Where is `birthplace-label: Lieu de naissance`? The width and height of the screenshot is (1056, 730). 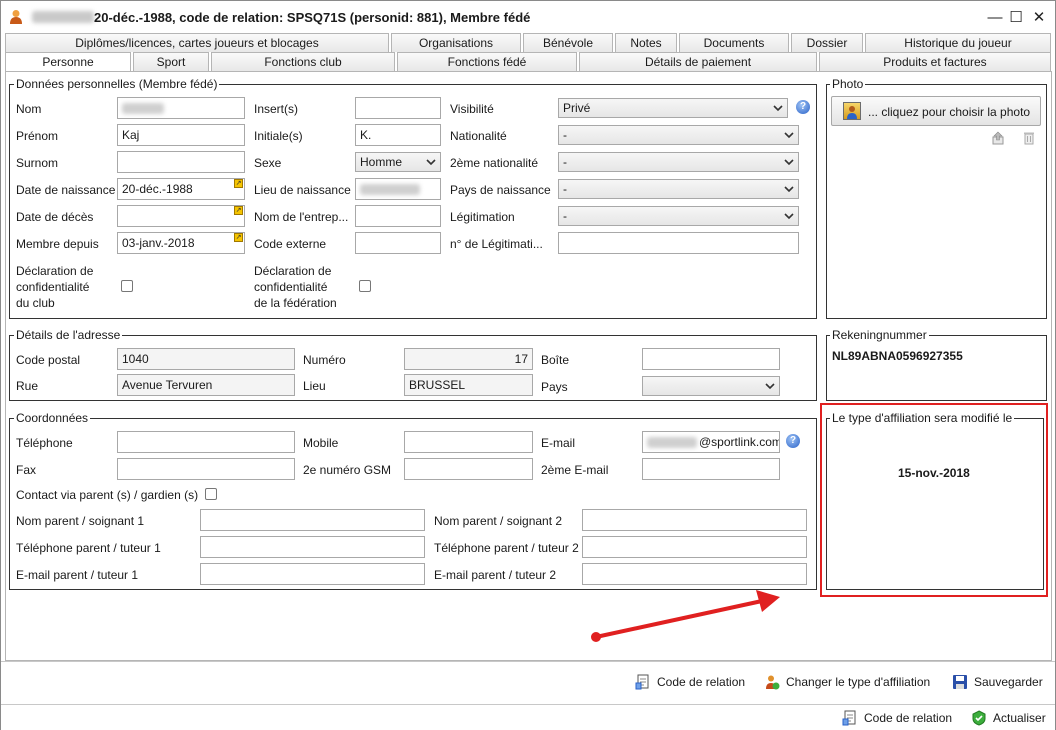
birthplace-label: Lieu de naissance is located at coordinates (302, 190).